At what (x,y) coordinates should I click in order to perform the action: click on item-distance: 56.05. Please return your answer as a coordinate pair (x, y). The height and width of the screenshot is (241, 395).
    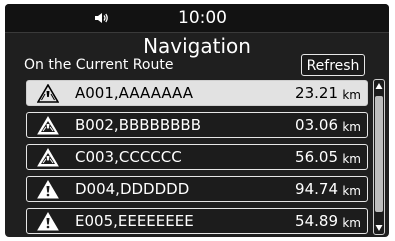
    Looking at the image, I should click on (316, 157).